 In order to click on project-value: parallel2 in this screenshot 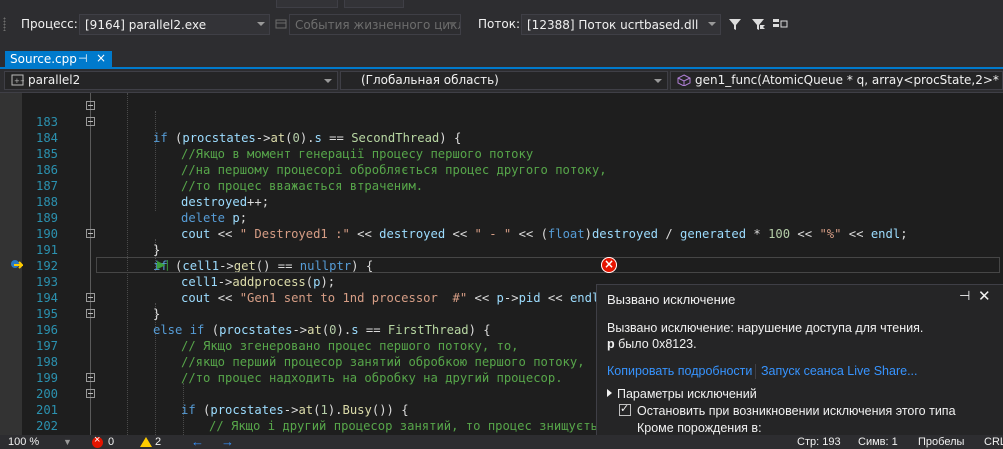, I will do `click(54, 80)`.